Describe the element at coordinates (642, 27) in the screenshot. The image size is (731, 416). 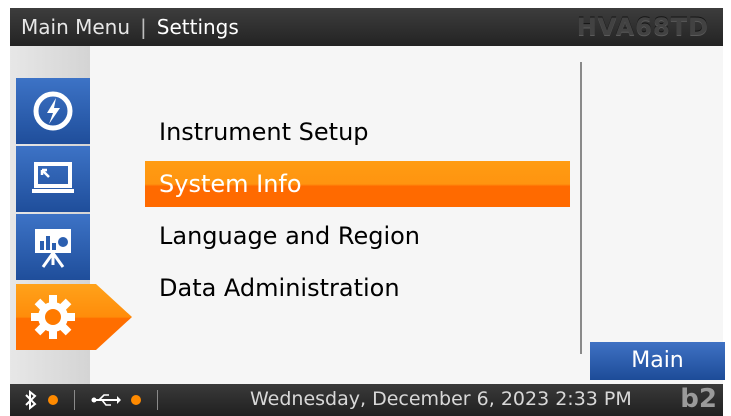
I see `device-name: HVA68TD` at that location.